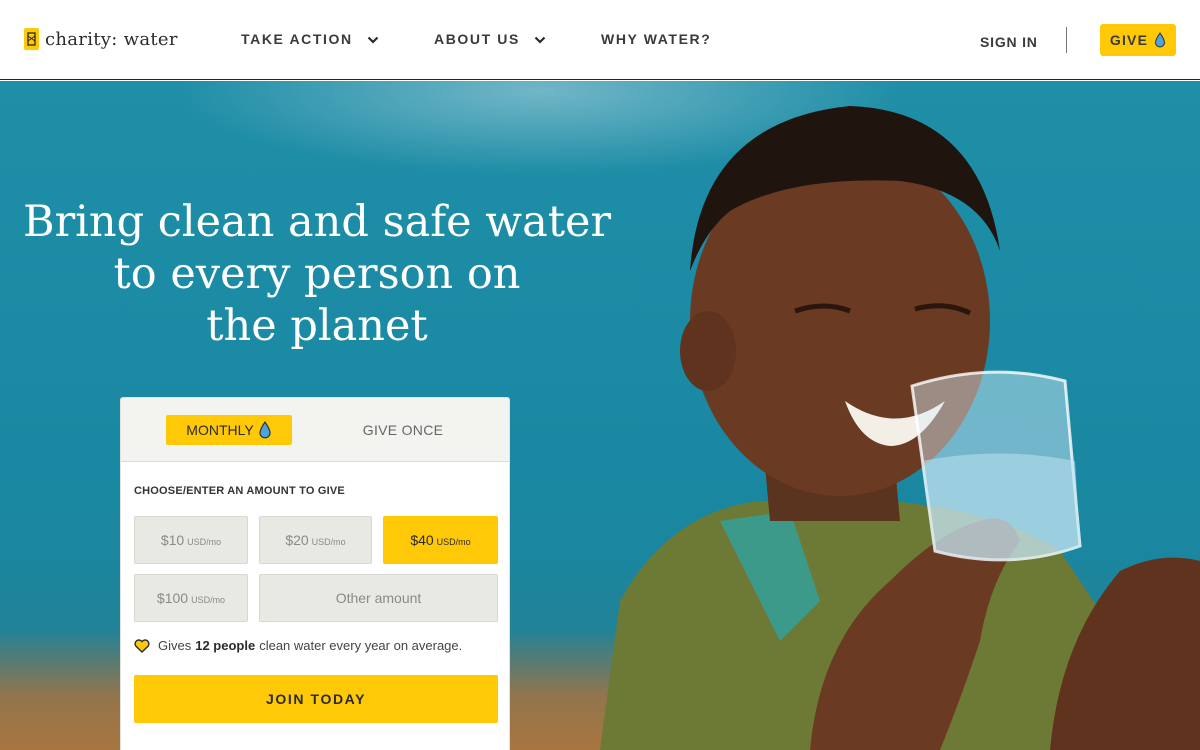 The image size is (1200, 750). What do you see at coordinates (1129, 40) in the screenshot?
I see `give-button-label: GIVE` at bounding box center [1129, 40].